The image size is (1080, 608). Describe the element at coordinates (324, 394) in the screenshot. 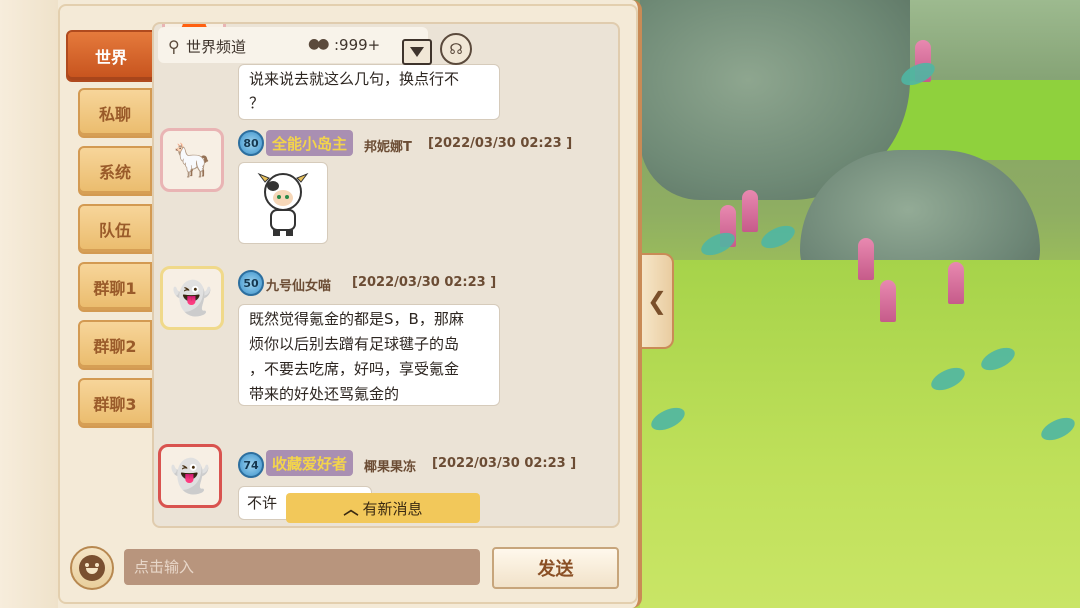

I see `message-line: 带来的好处还骂氪金的` at that location.